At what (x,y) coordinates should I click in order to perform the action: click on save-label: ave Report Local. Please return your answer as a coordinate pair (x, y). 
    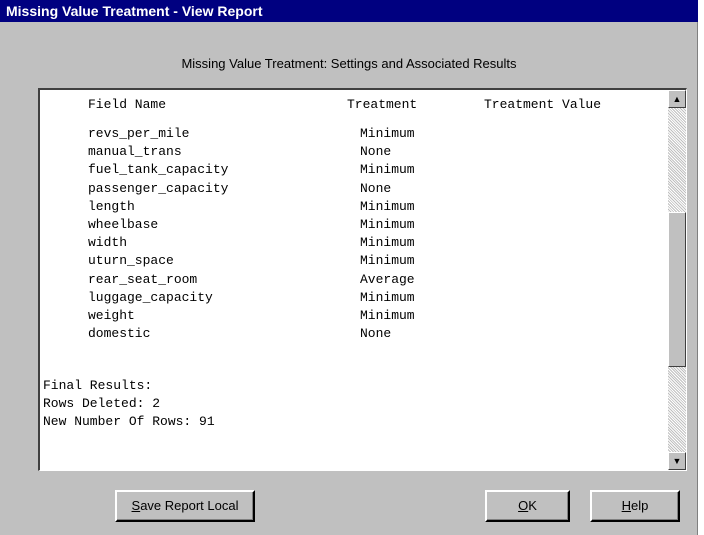
    Looking at the image, I should click on (189, 505).